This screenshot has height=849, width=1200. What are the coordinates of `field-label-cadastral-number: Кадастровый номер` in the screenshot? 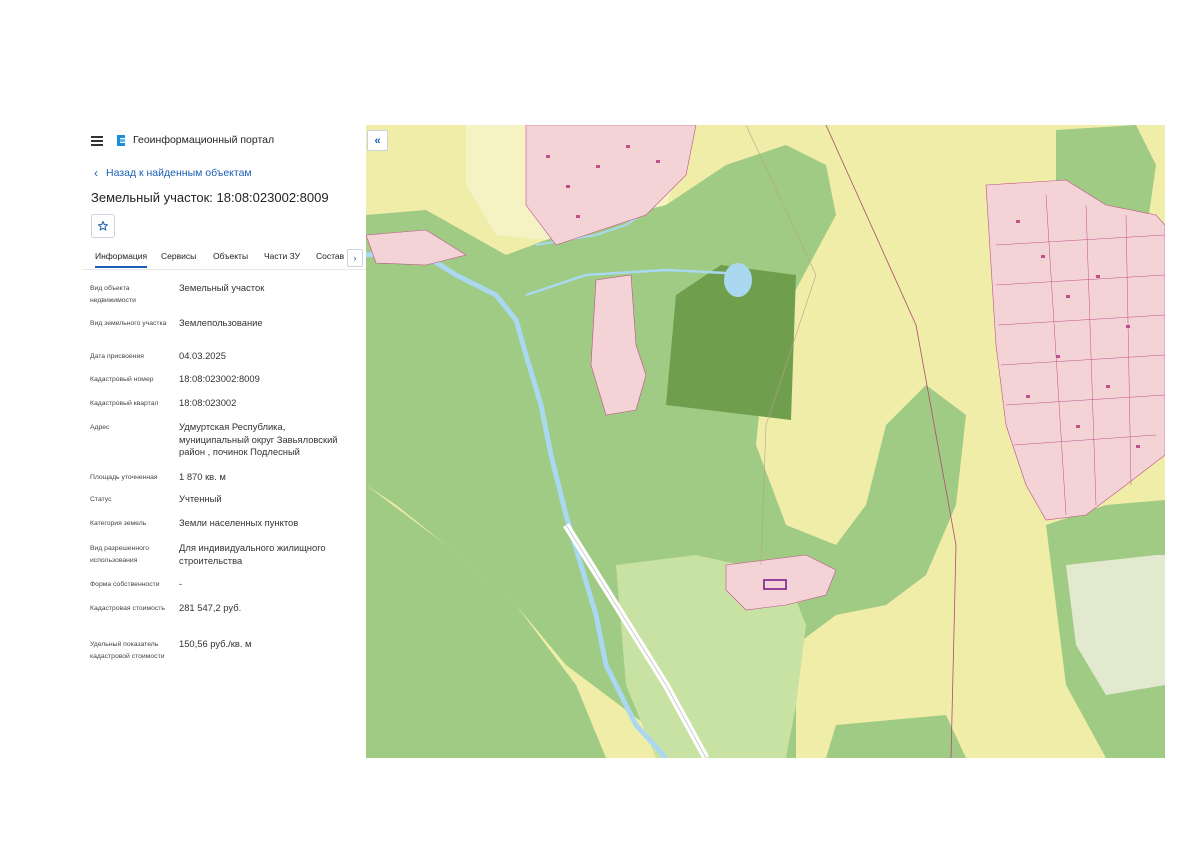 It's located at (122, 379).